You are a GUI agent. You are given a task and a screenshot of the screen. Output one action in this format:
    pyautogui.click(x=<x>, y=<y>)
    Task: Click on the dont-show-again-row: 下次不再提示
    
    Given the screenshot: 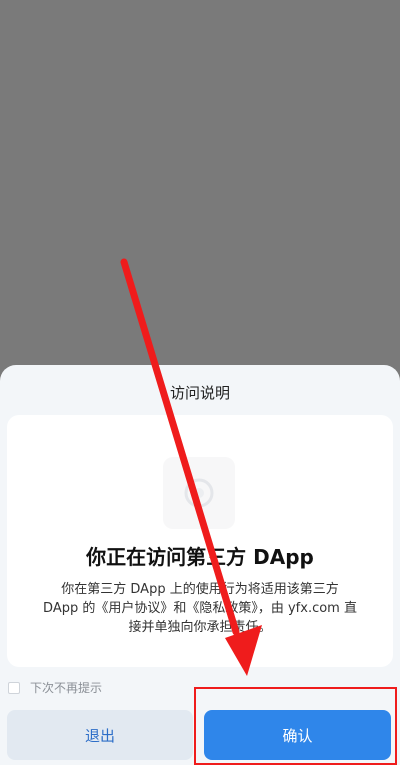 What is the action you would take?
    pyautogui.click(x=55, y=688)
    